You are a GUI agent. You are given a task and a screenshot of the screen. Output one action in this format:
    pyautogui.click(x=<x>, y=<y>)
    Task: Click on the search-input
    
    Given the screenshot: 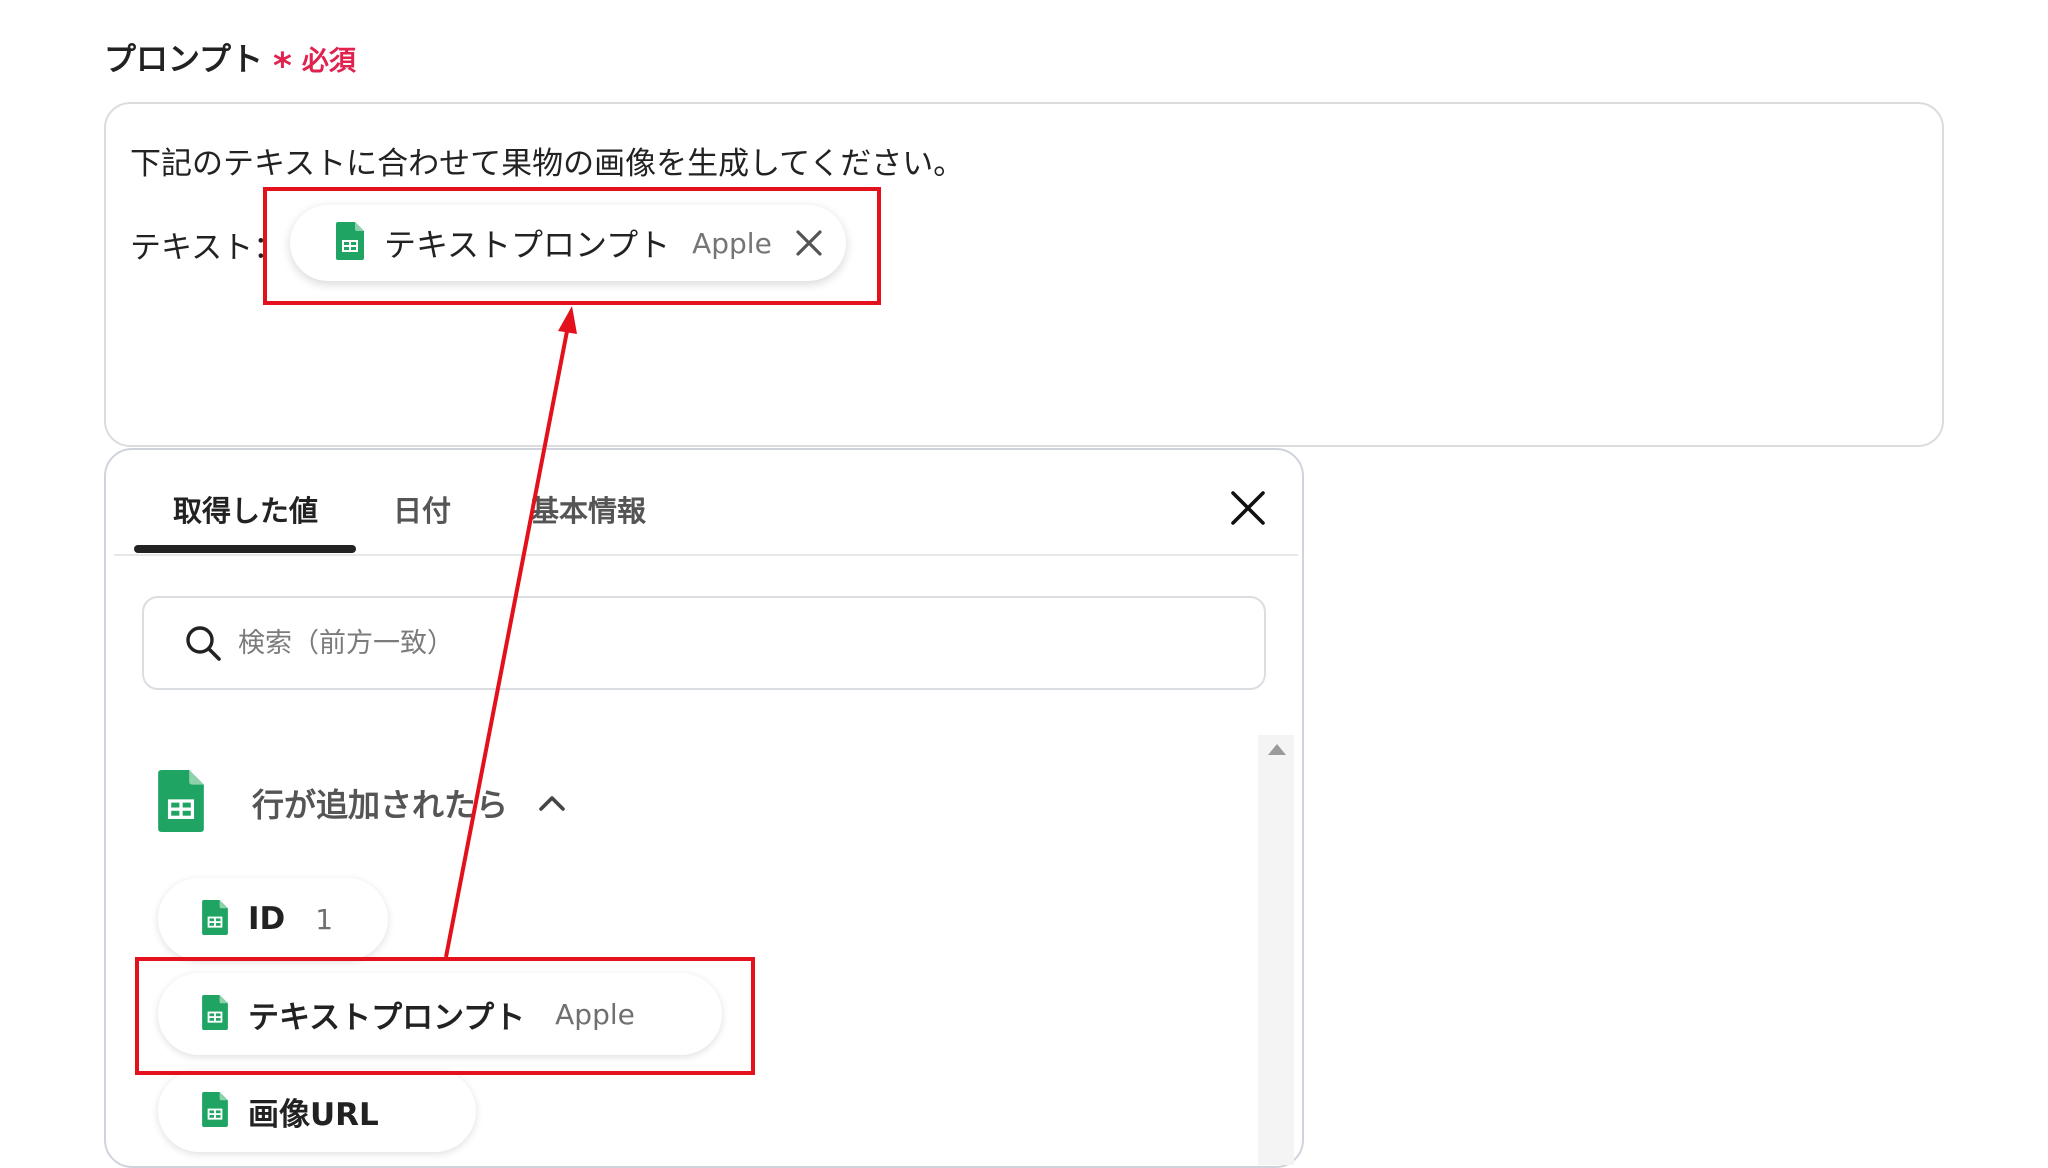 What is the action you would take?
    pyautogui.click(x=688, y=643)
    